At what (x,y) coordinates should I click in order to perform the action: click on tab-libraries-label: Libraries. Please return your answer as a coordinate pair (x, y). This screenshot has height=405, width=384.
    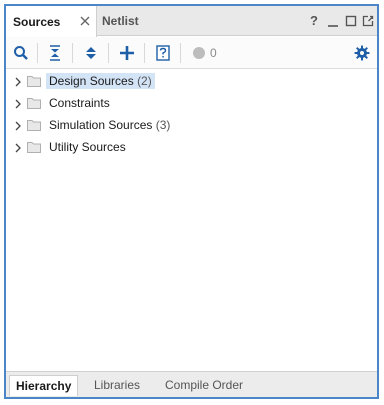
    Looking at the image, I should click on (117, 384).